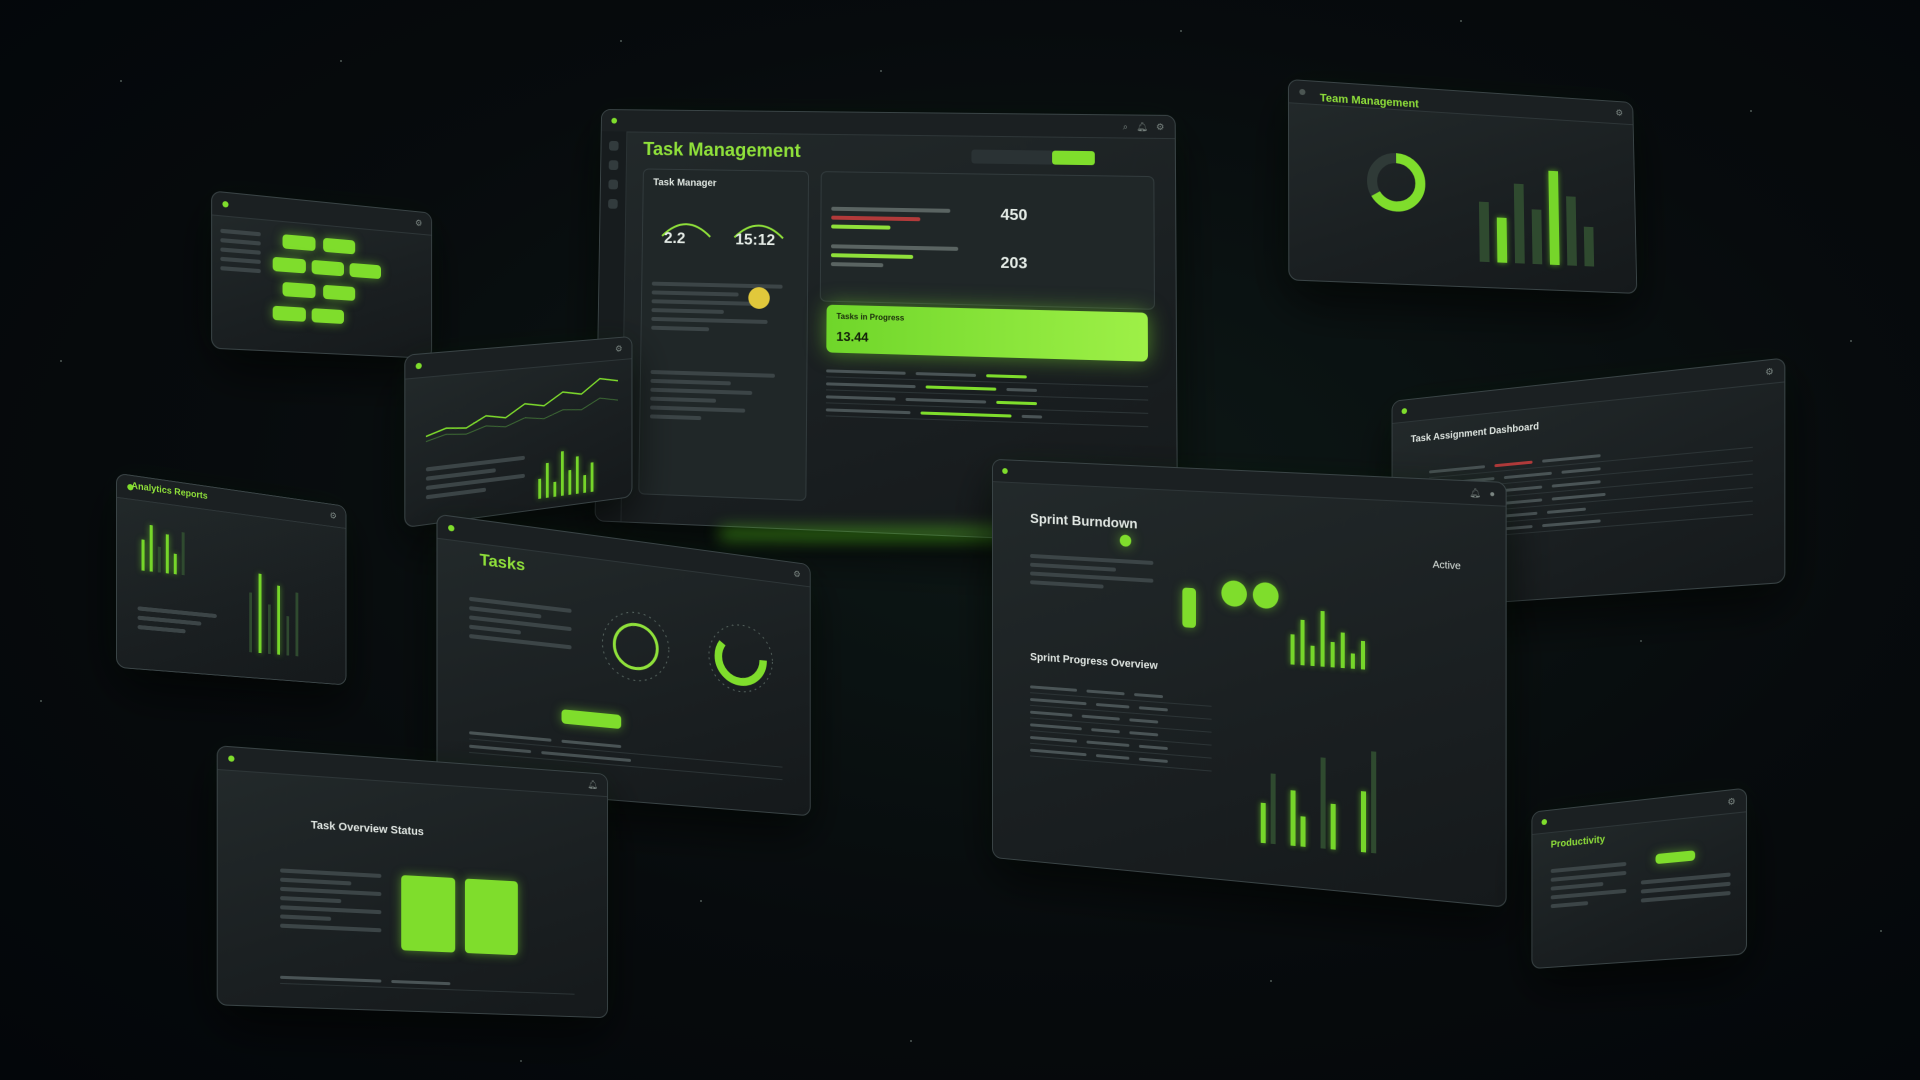  Describe the element at coordinates (1189, 608) in the screenshot. I see `gauge-bar` at that location.